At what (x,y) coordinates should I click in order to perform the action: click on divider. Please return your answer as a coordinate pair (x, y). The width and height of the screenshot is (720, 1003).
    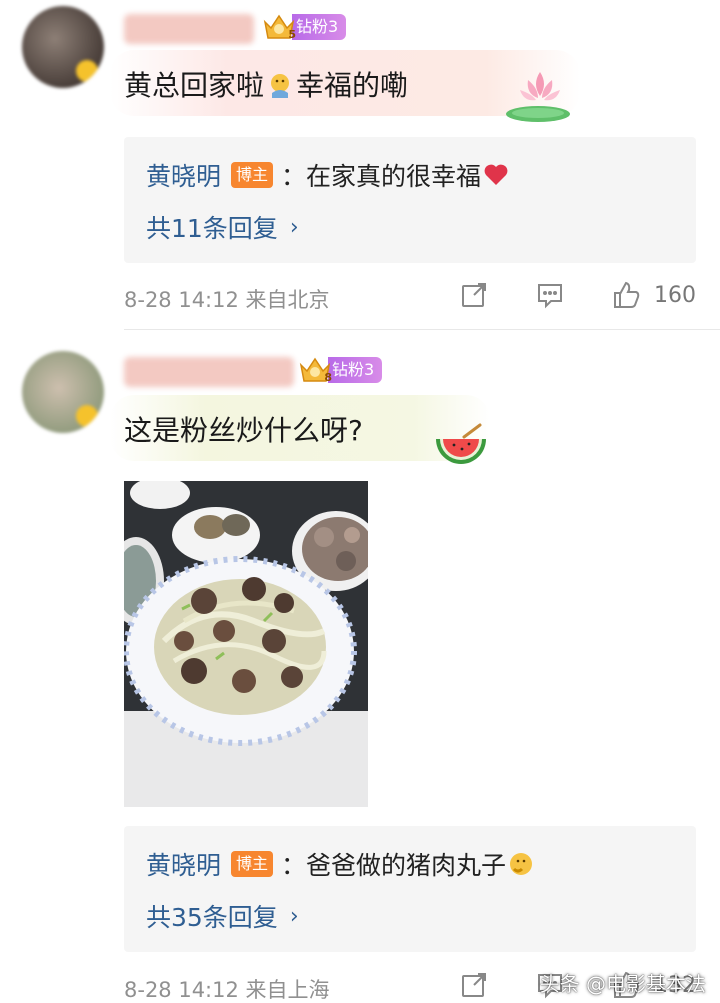
    Looking at the image, I should click on (422, 329).